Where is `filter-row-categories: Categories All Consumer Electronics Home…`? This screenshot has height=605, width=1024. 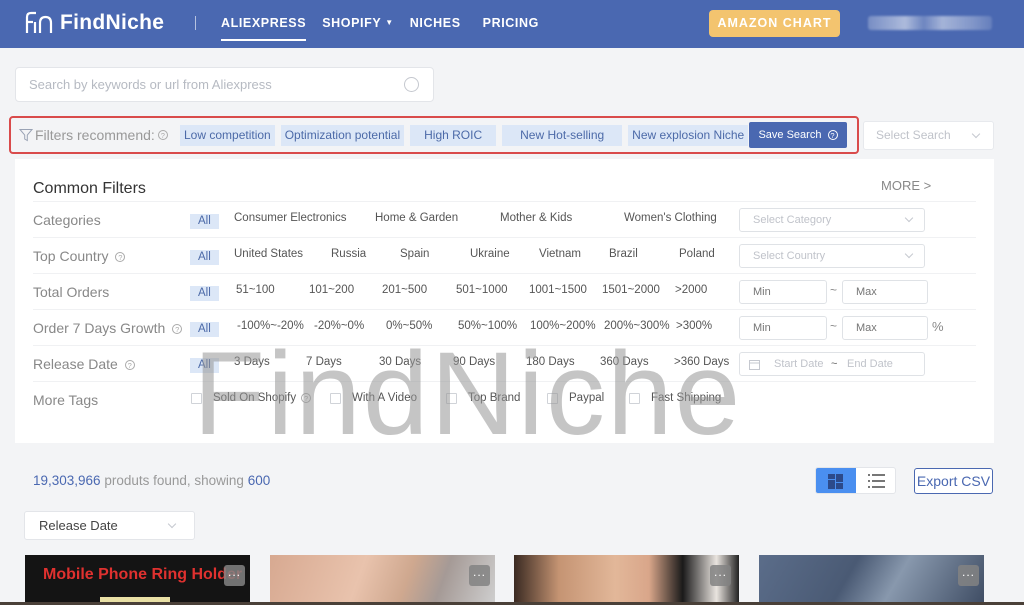 filter-row-categories: Categories All Consumer Electronics Home… is located at coordinates (504, 219).